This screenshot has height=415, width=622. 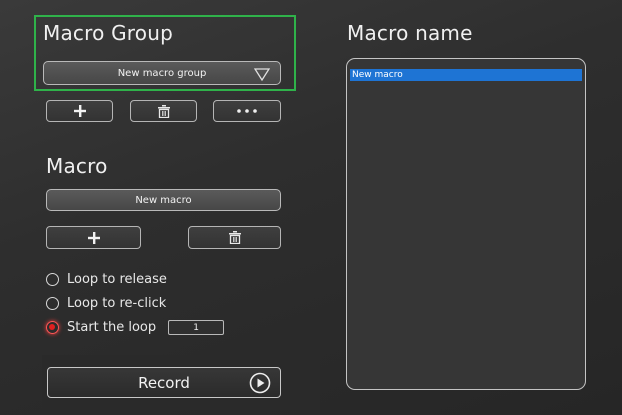 I want to click on macro-title: Macro, so click(x=77, y=166).